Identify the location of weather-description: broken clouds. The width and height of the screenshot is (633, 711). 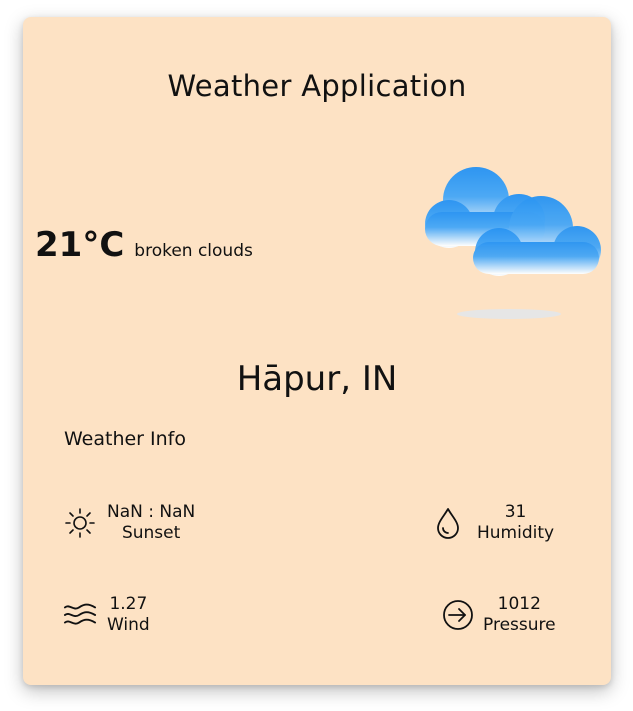
(193, 251).